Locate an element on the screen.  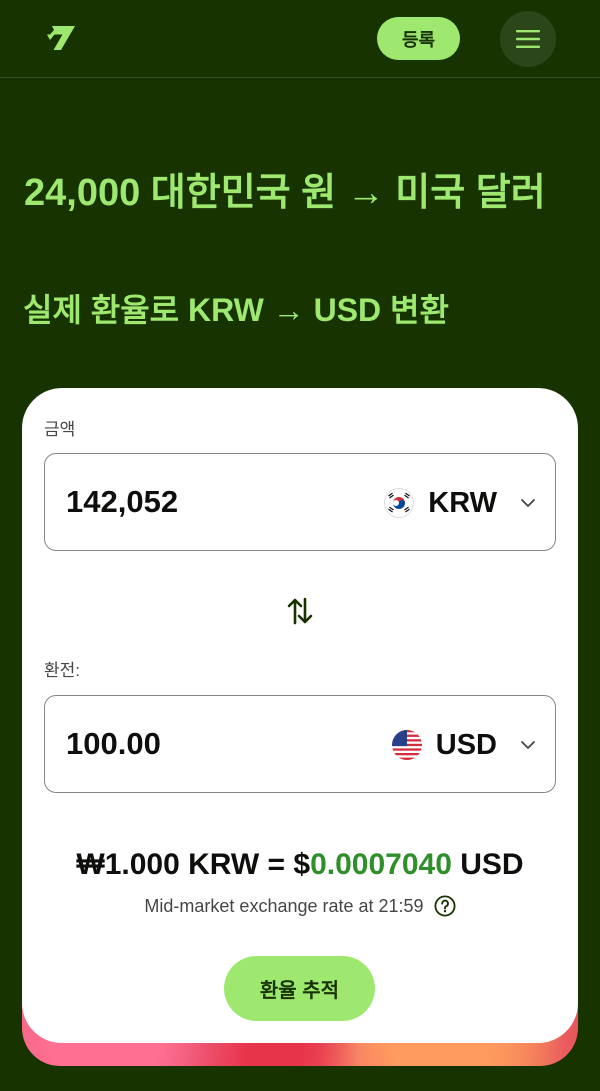
menu-button is located at coordinates (528, 39).